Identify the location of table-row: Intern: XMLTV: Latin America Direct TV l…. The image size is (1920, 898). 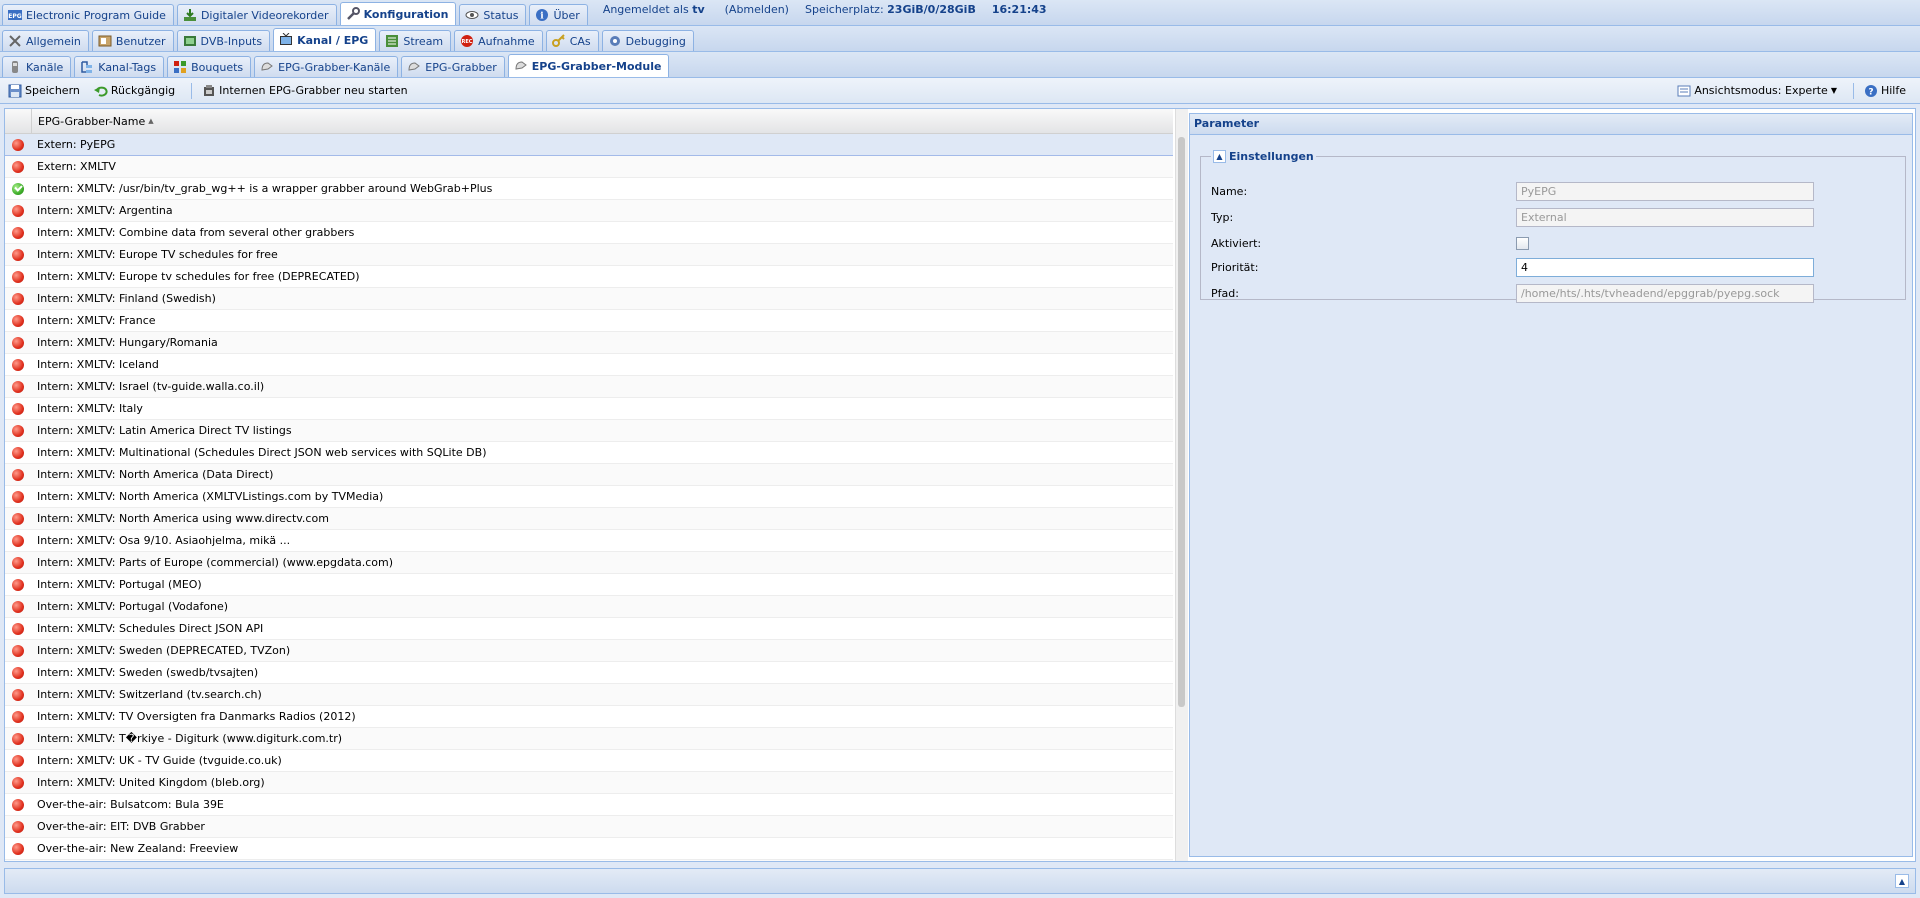
(589, 431).